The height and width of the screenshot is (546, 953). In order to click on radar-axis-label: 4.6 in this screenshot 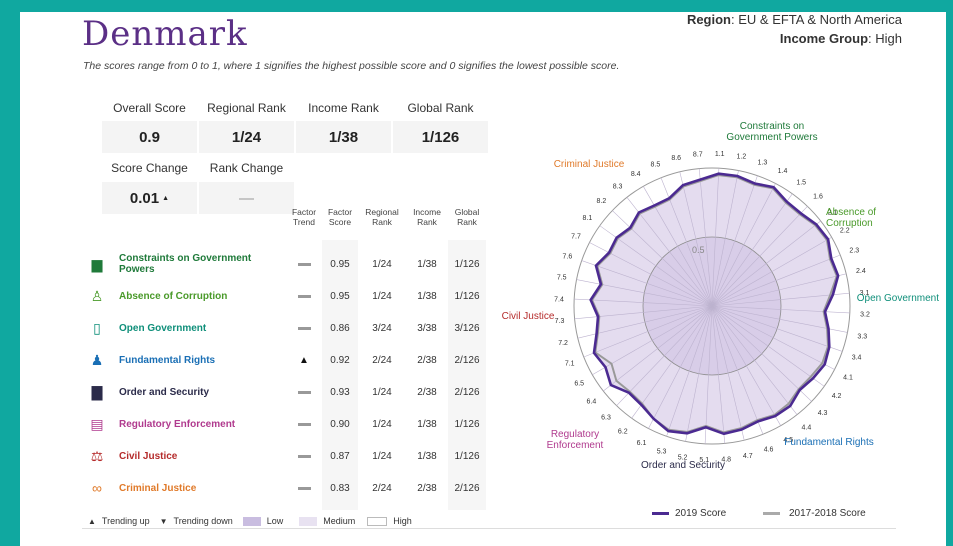, I will do `click(769, 449)`.